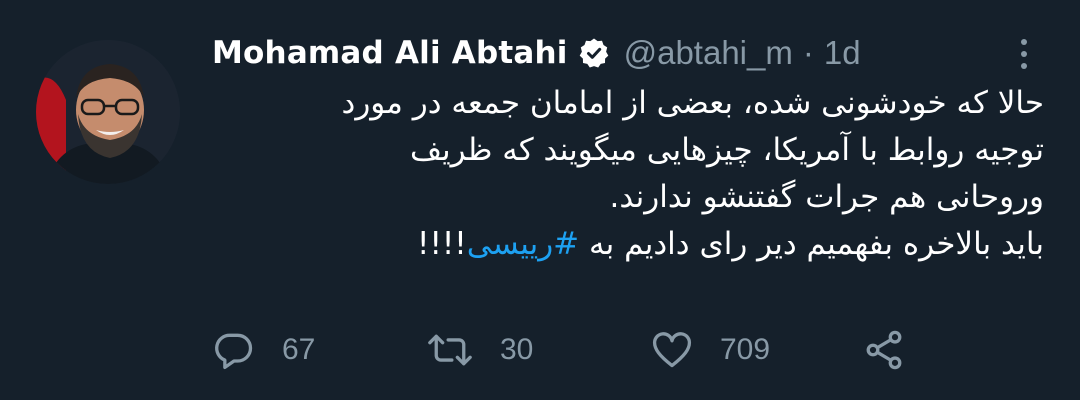  I want to click on retweet-count: 30, so click(517, 349).